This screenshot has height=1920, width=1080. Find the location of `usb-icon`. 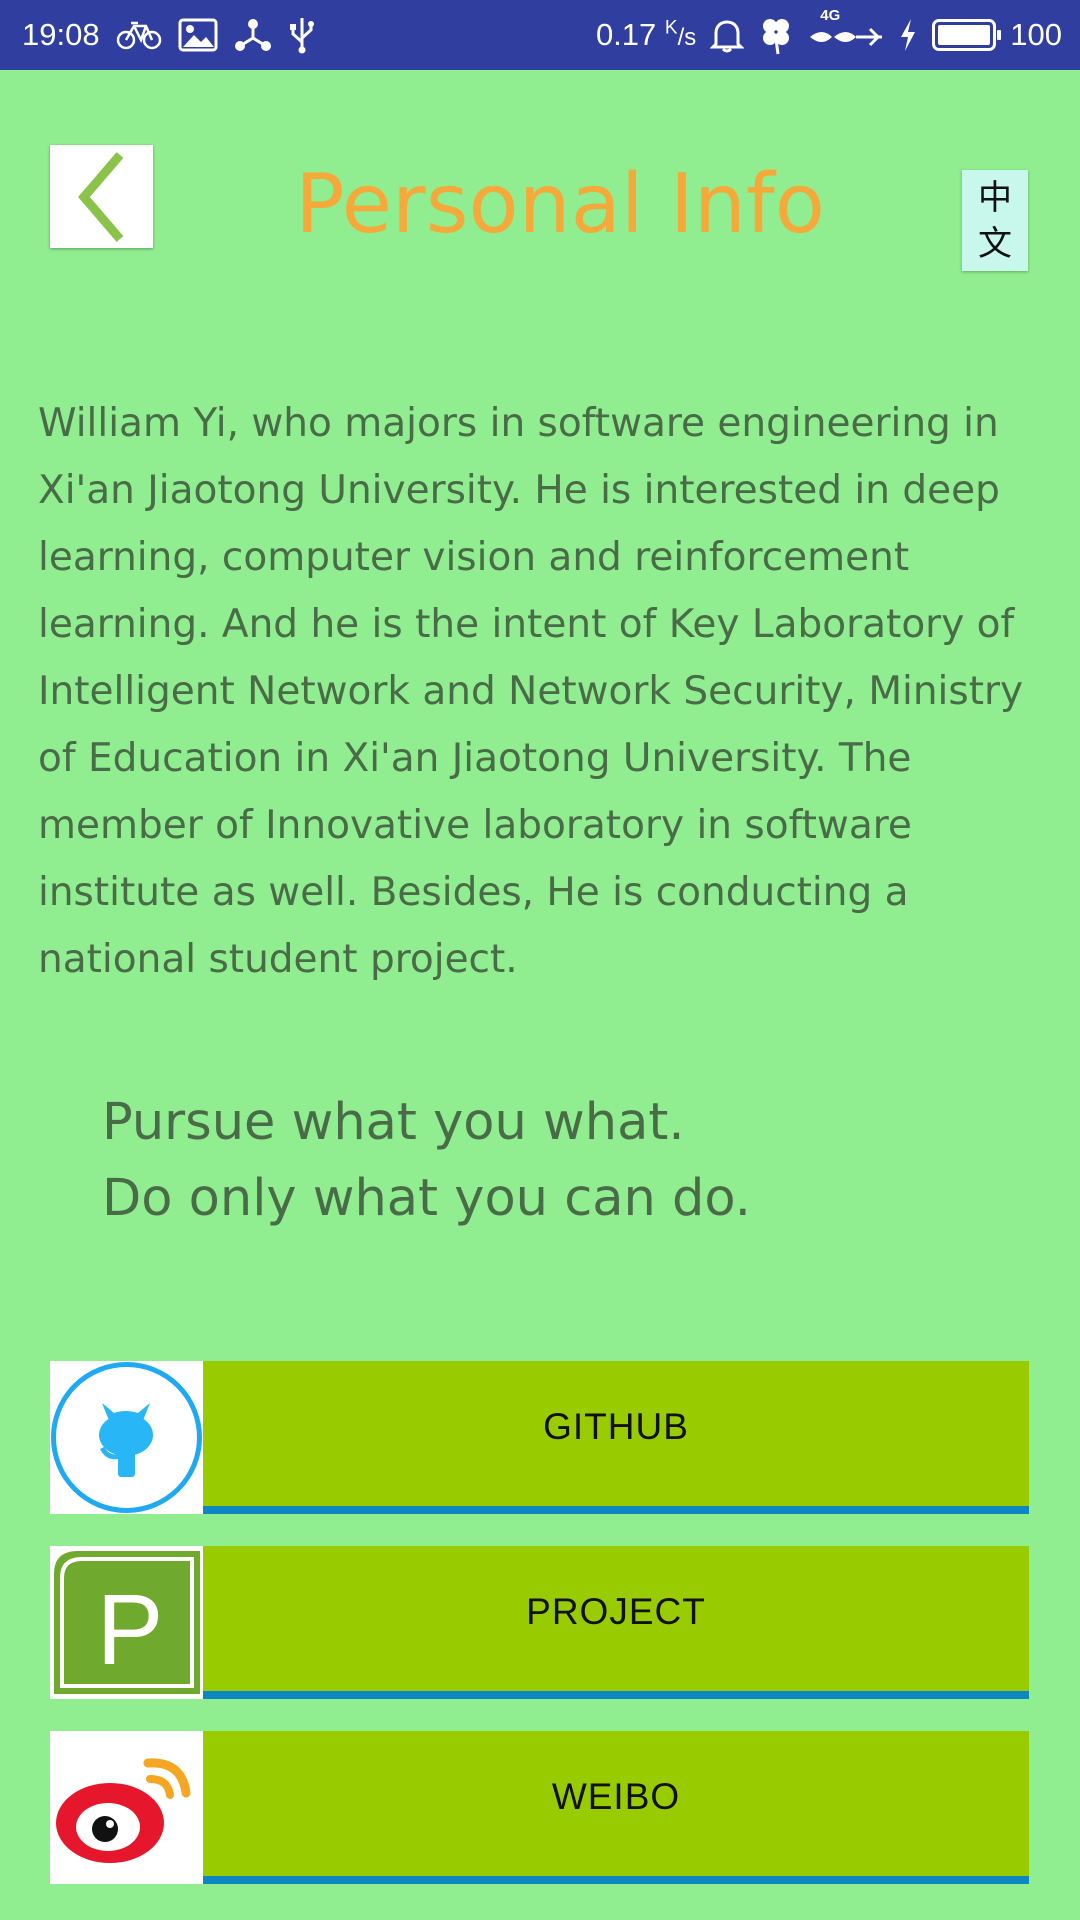

usb-icon is located at coordinates (302, 35).